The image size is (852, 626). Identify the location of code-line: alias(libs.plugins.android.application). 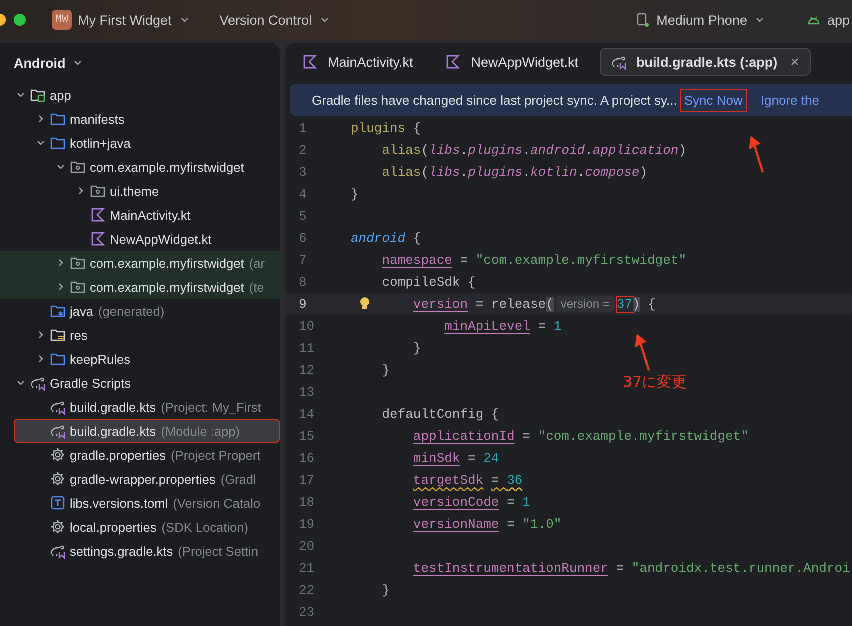
(534, 150).